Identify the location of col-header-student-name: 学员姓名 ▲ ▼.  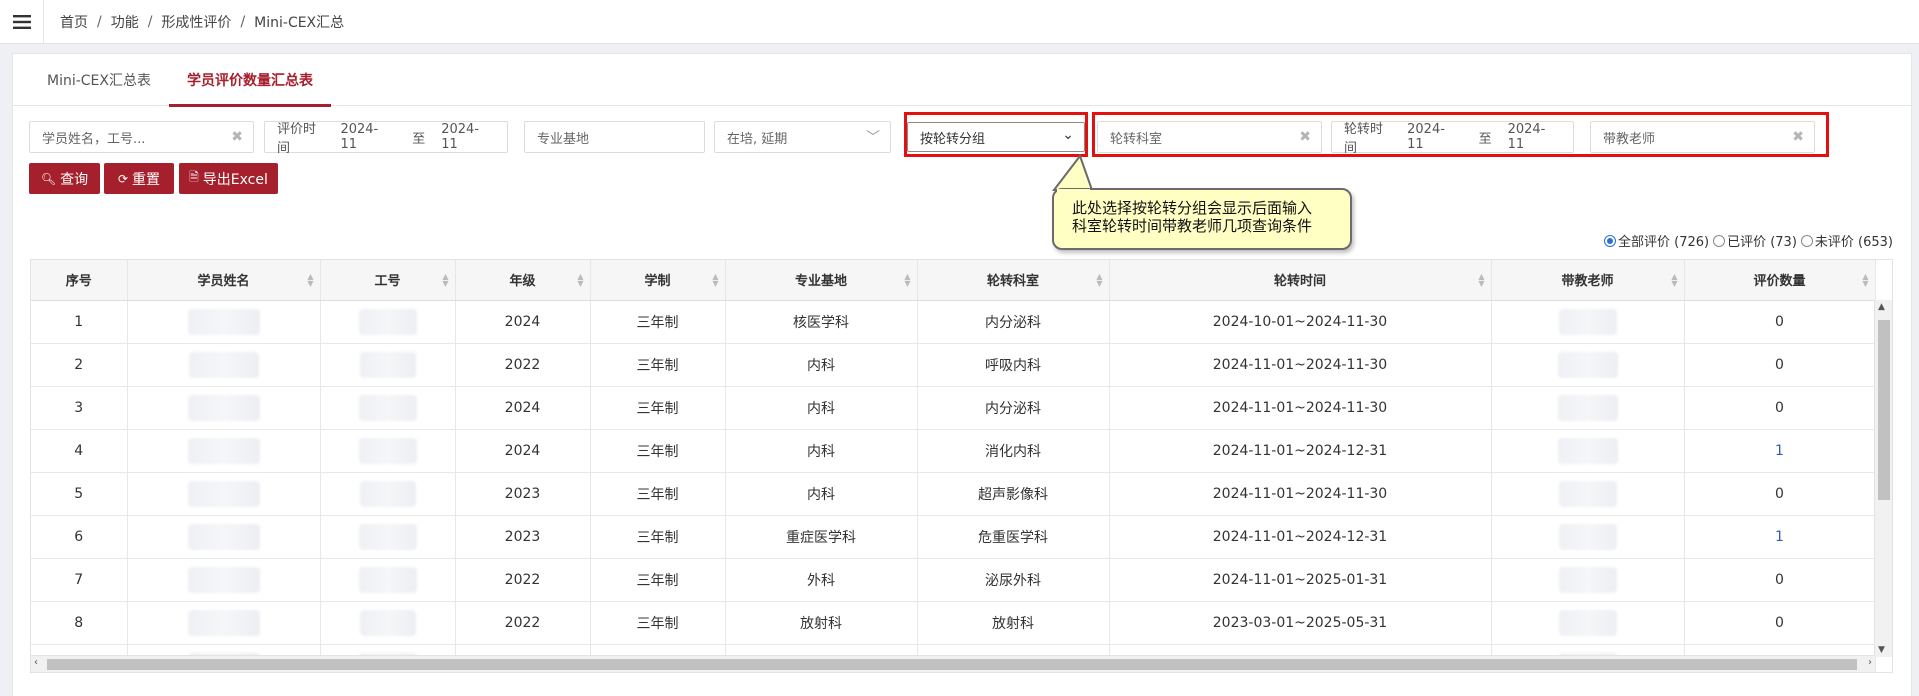
(224, 280).